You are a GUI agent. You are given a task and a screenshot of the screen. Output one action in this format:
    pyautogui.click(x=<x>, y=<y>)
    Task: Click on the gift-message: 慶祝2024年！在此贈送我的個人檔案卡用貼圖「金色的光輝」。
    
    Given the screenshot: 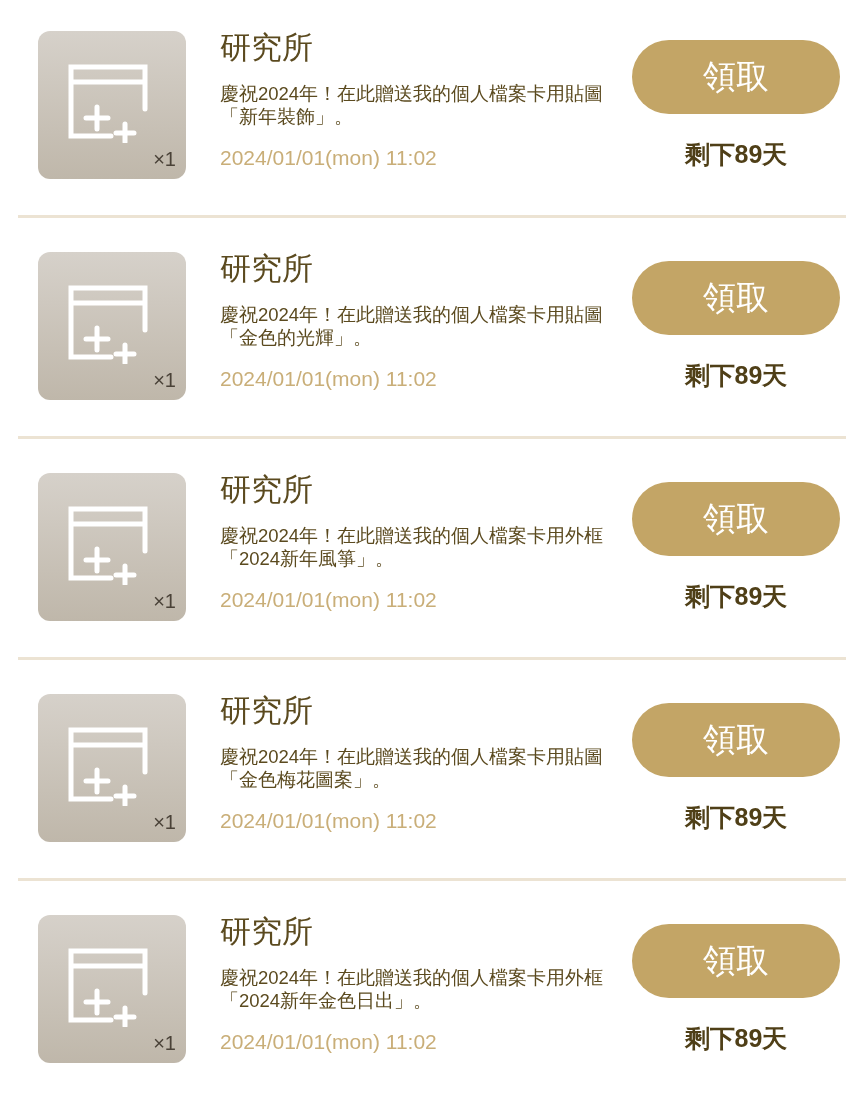 What is the action you would take?
    pyautogui.click(x=412, y=326)
    